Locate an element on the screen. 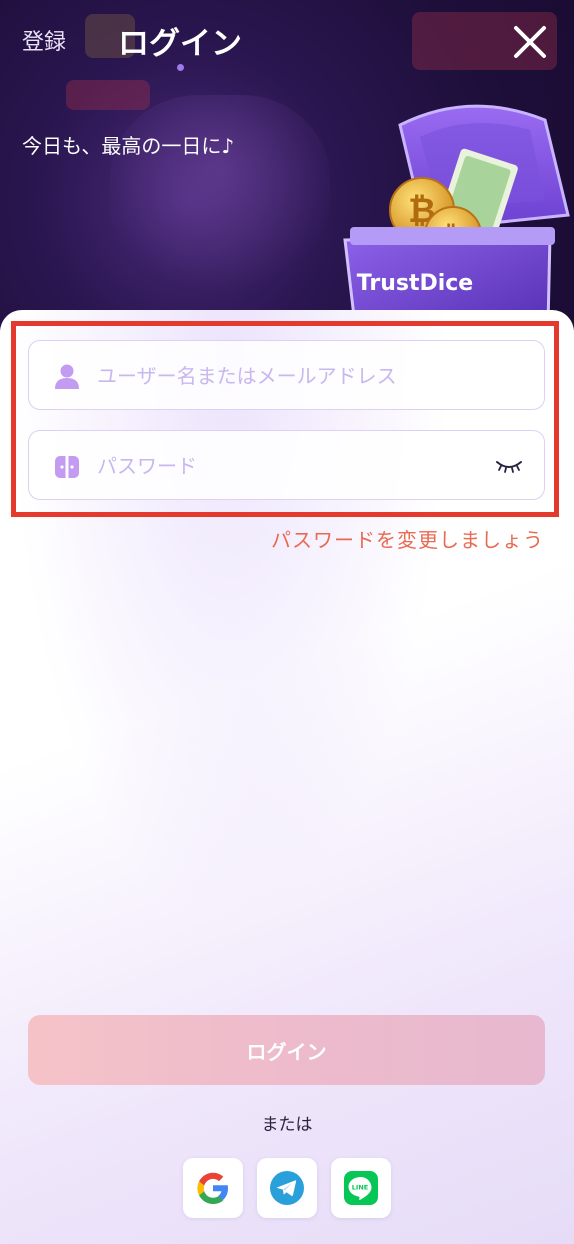 The width and height of the screenshot is (574, 1244). tab-register: 登録 is located at coordinates (44, 40).